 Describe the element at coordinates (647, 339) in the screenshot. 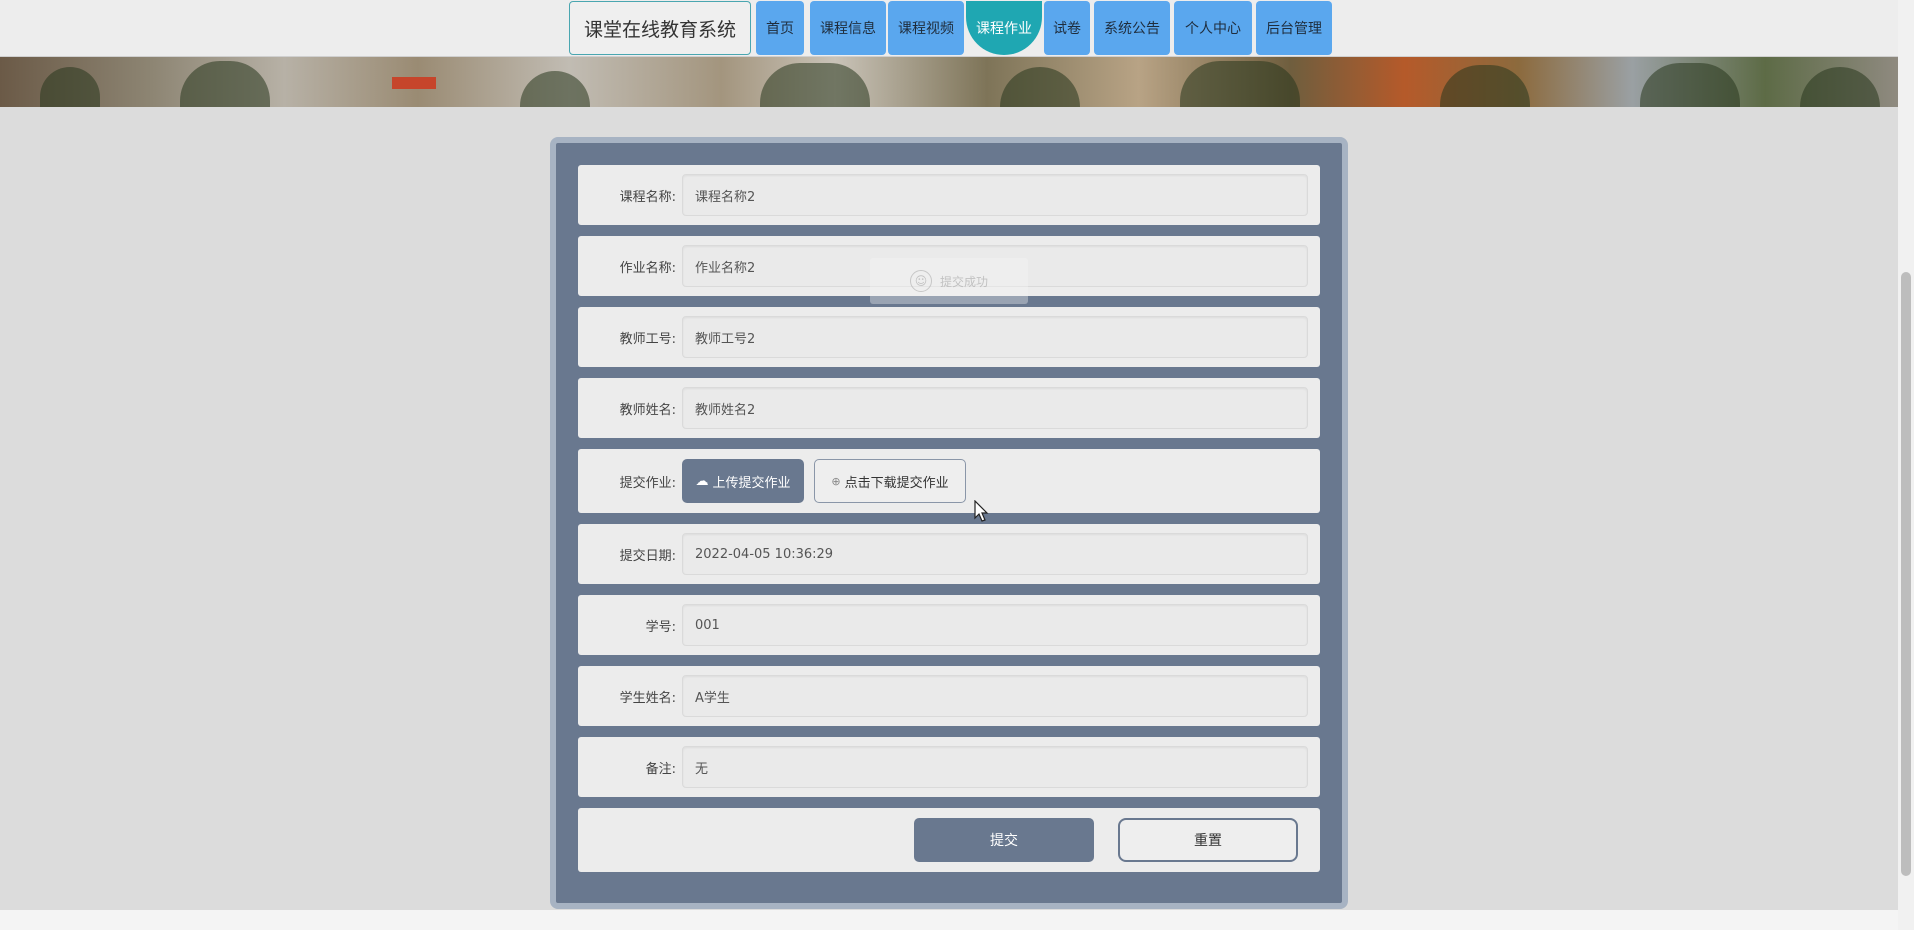

I see `field-label: 教师工号:` at that location.